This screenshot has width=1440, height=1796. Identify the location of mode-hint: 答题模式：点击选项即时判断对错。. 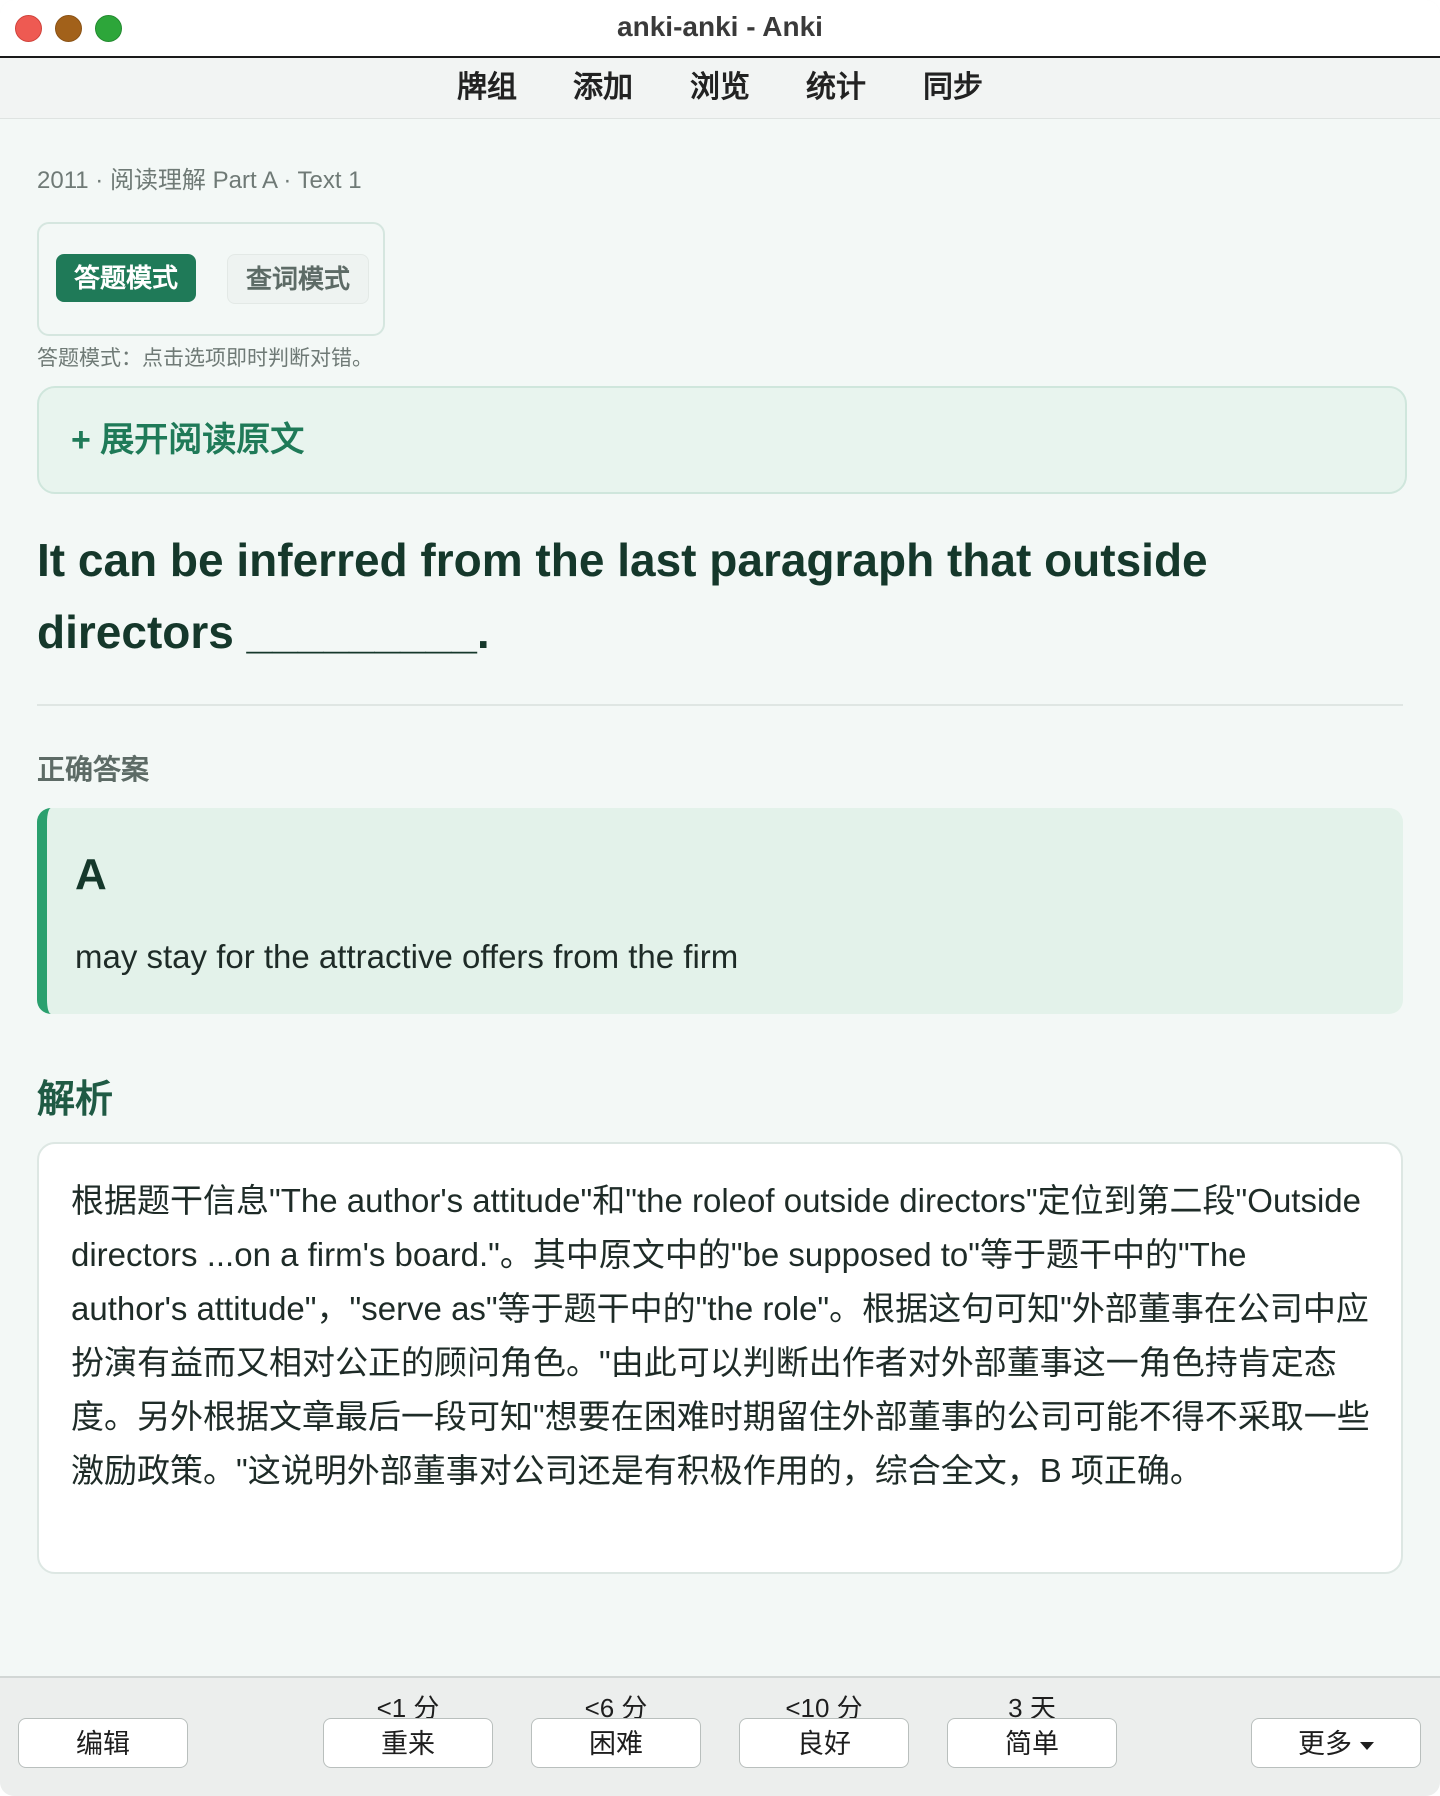
(205, 358).